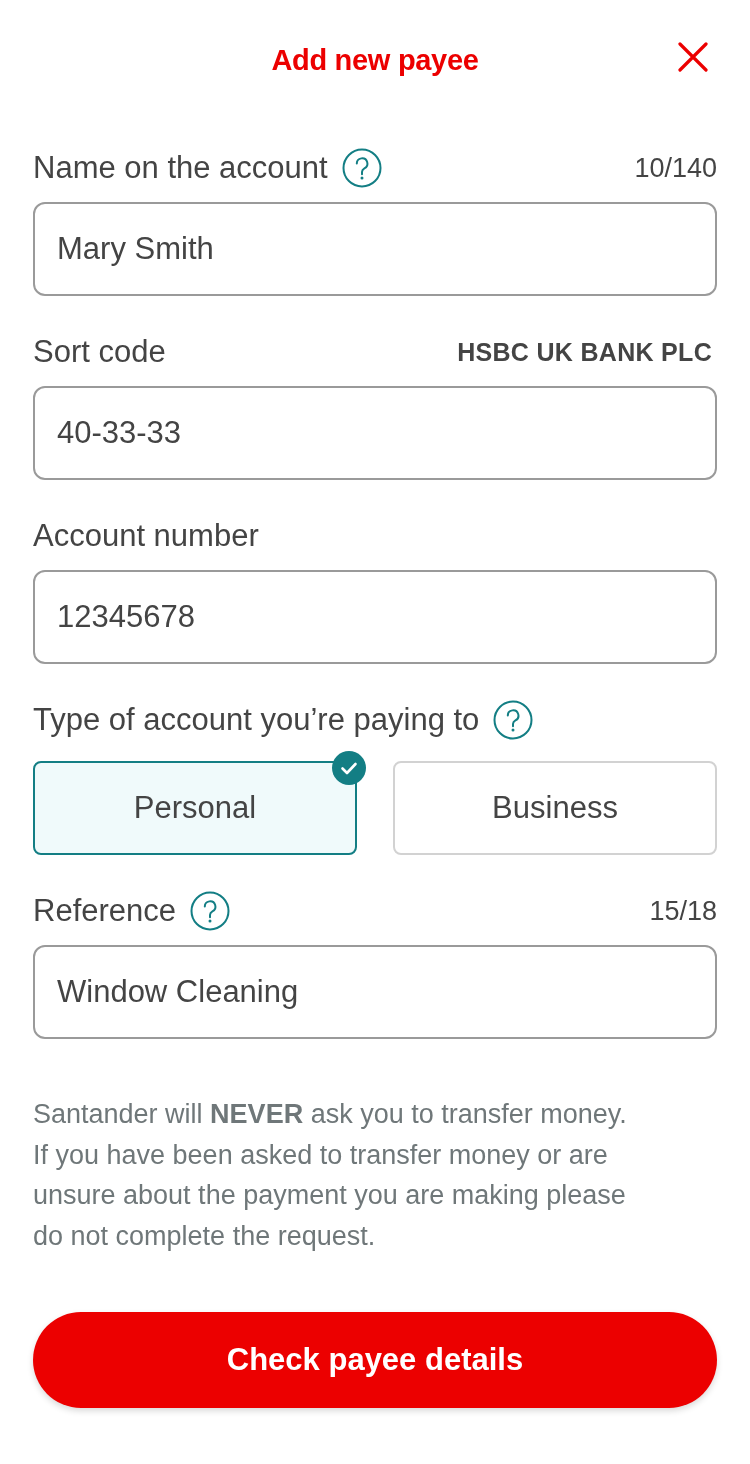  Describe the element at coordinates (99, 352) in the screenshot. I see `field-label: Sort code` at that location.